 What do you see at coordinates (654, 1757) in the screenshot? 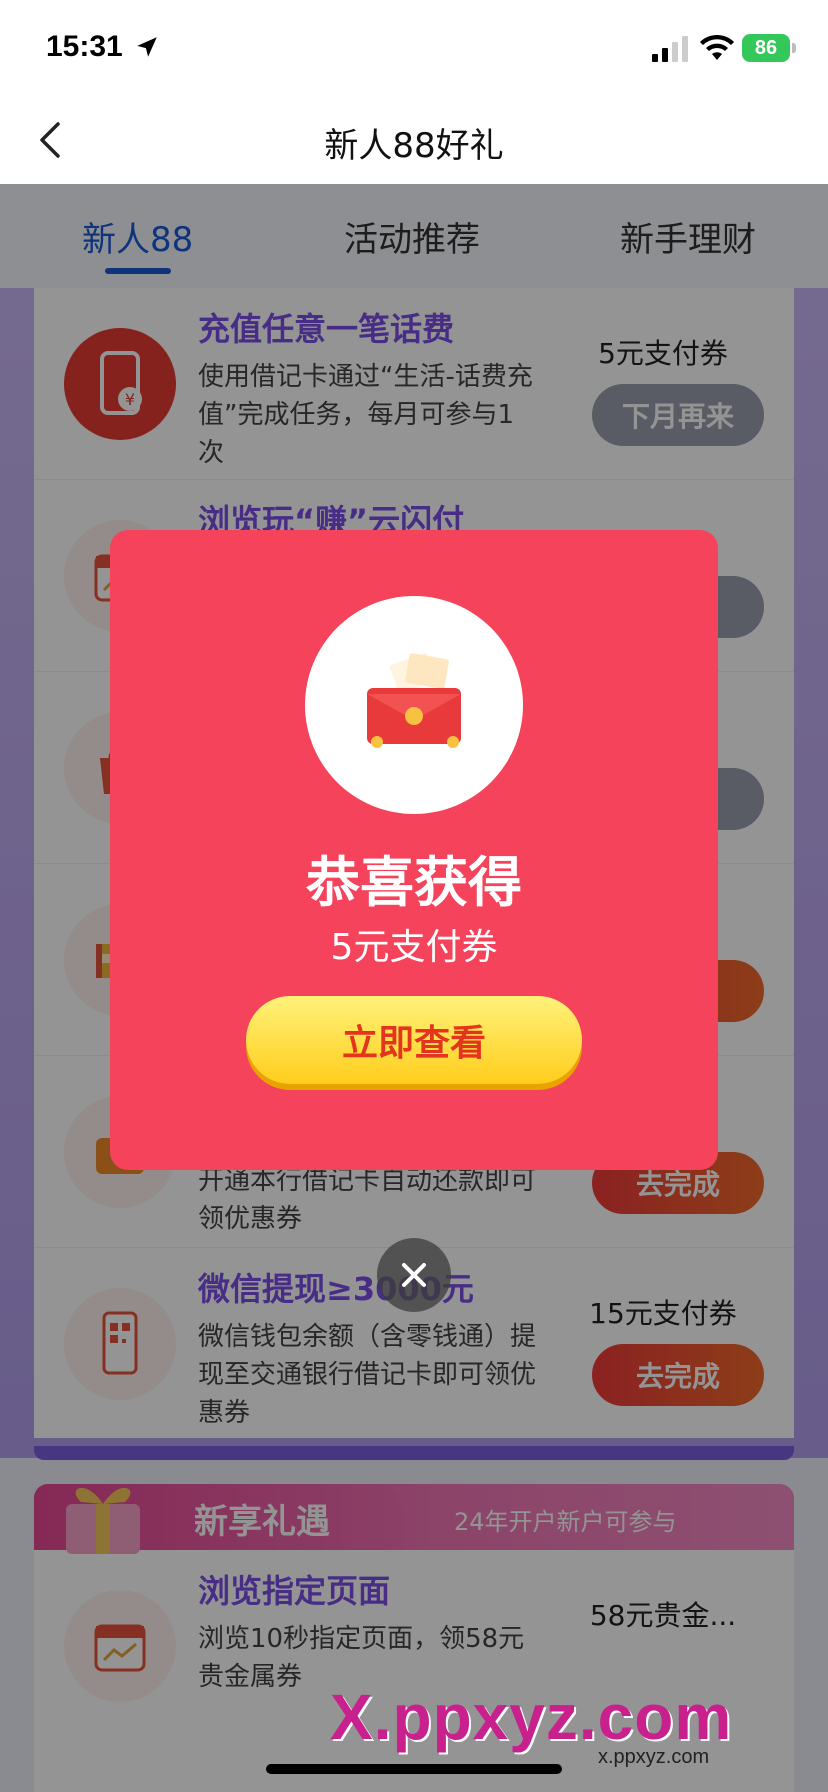
I see `watermark-small: x.ppxyz.com` at bounding box center [654, 1757].